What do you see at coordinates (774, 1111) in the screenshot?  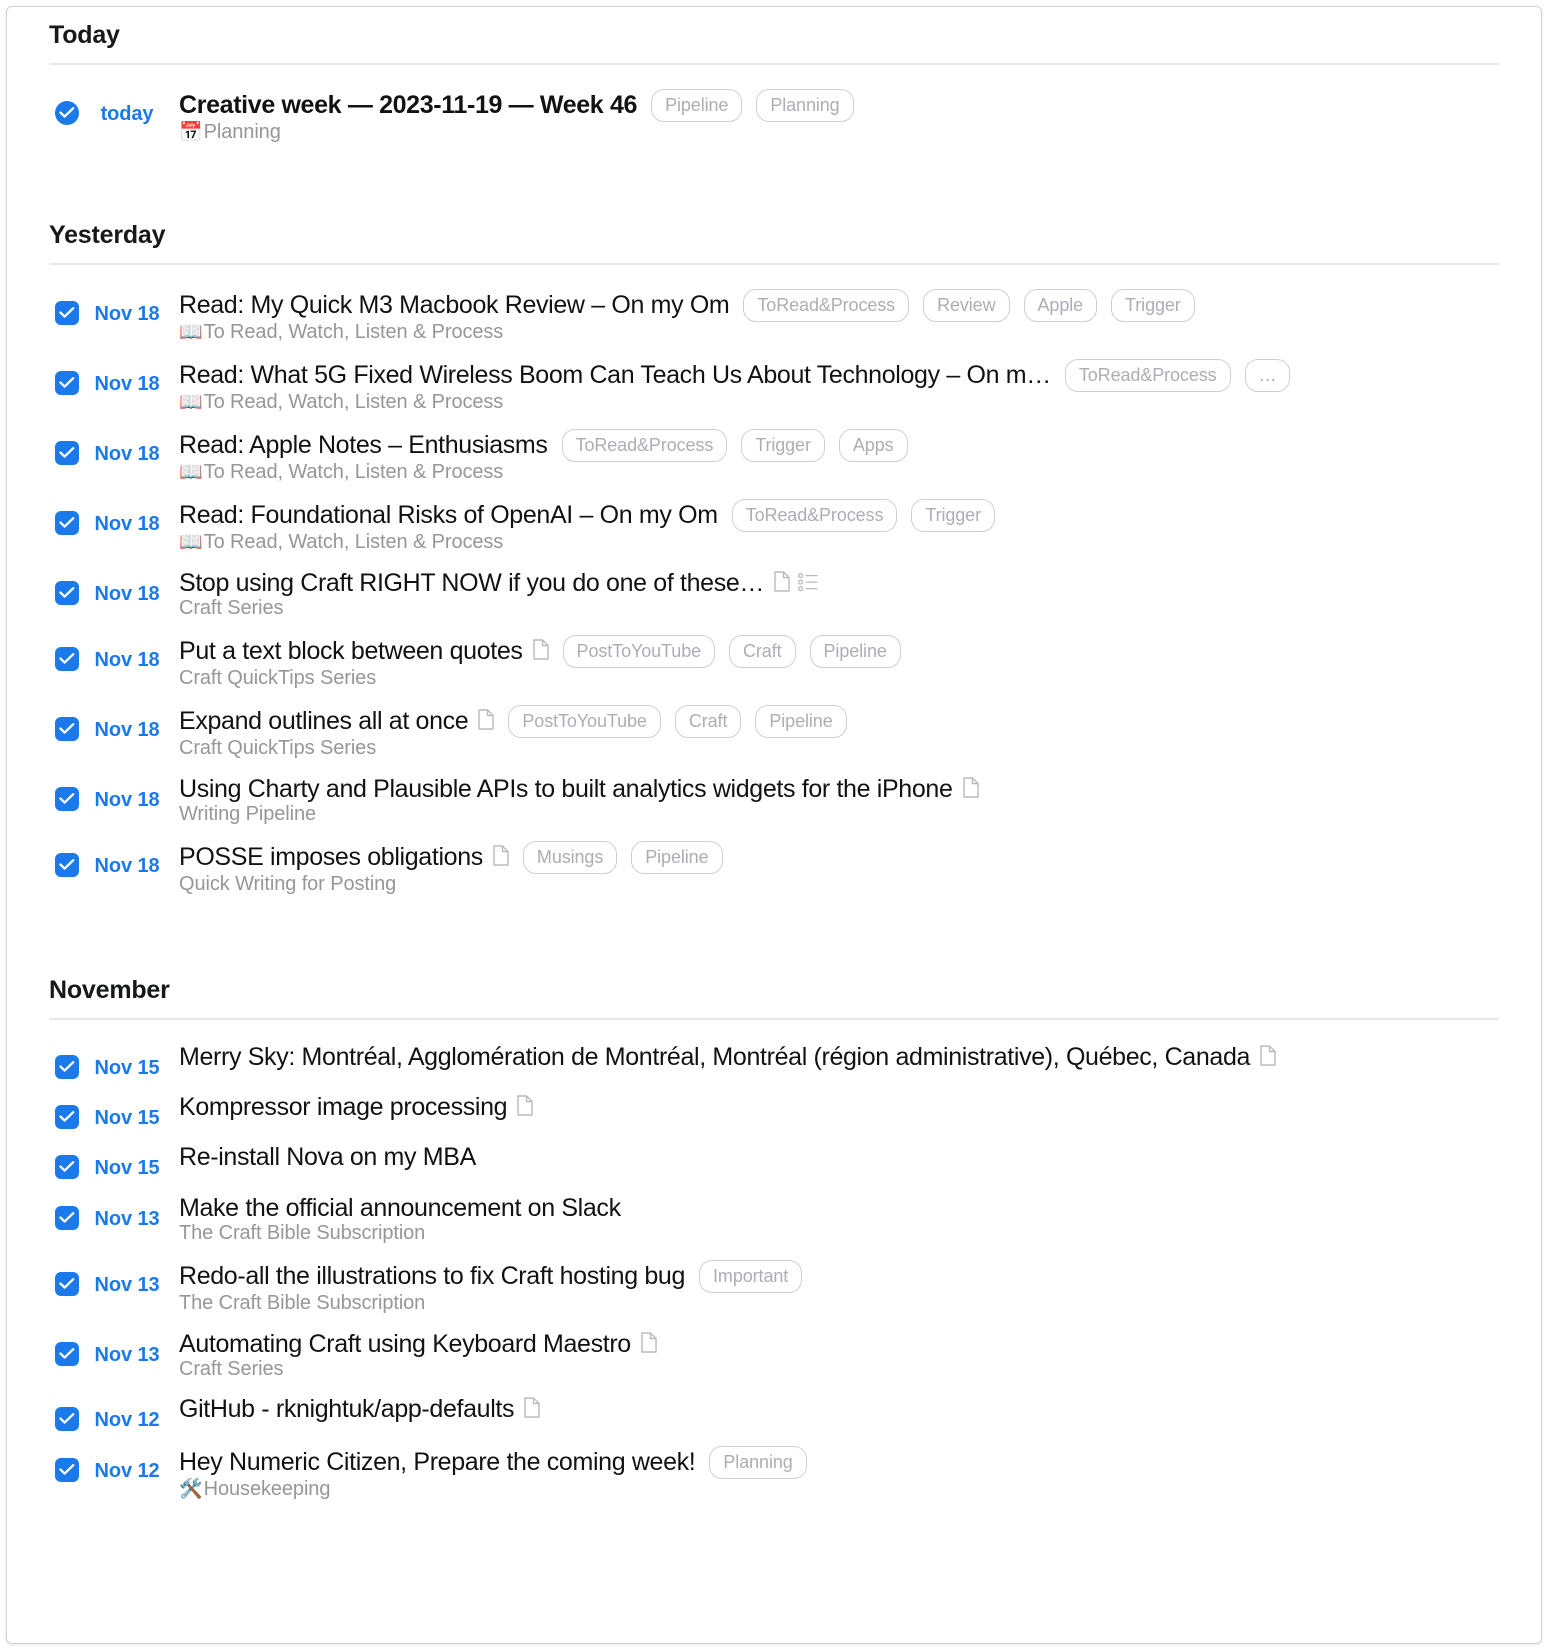 I see `task-row: Nov 15 Kompressor image processing` at bounding box center [774, 1111].